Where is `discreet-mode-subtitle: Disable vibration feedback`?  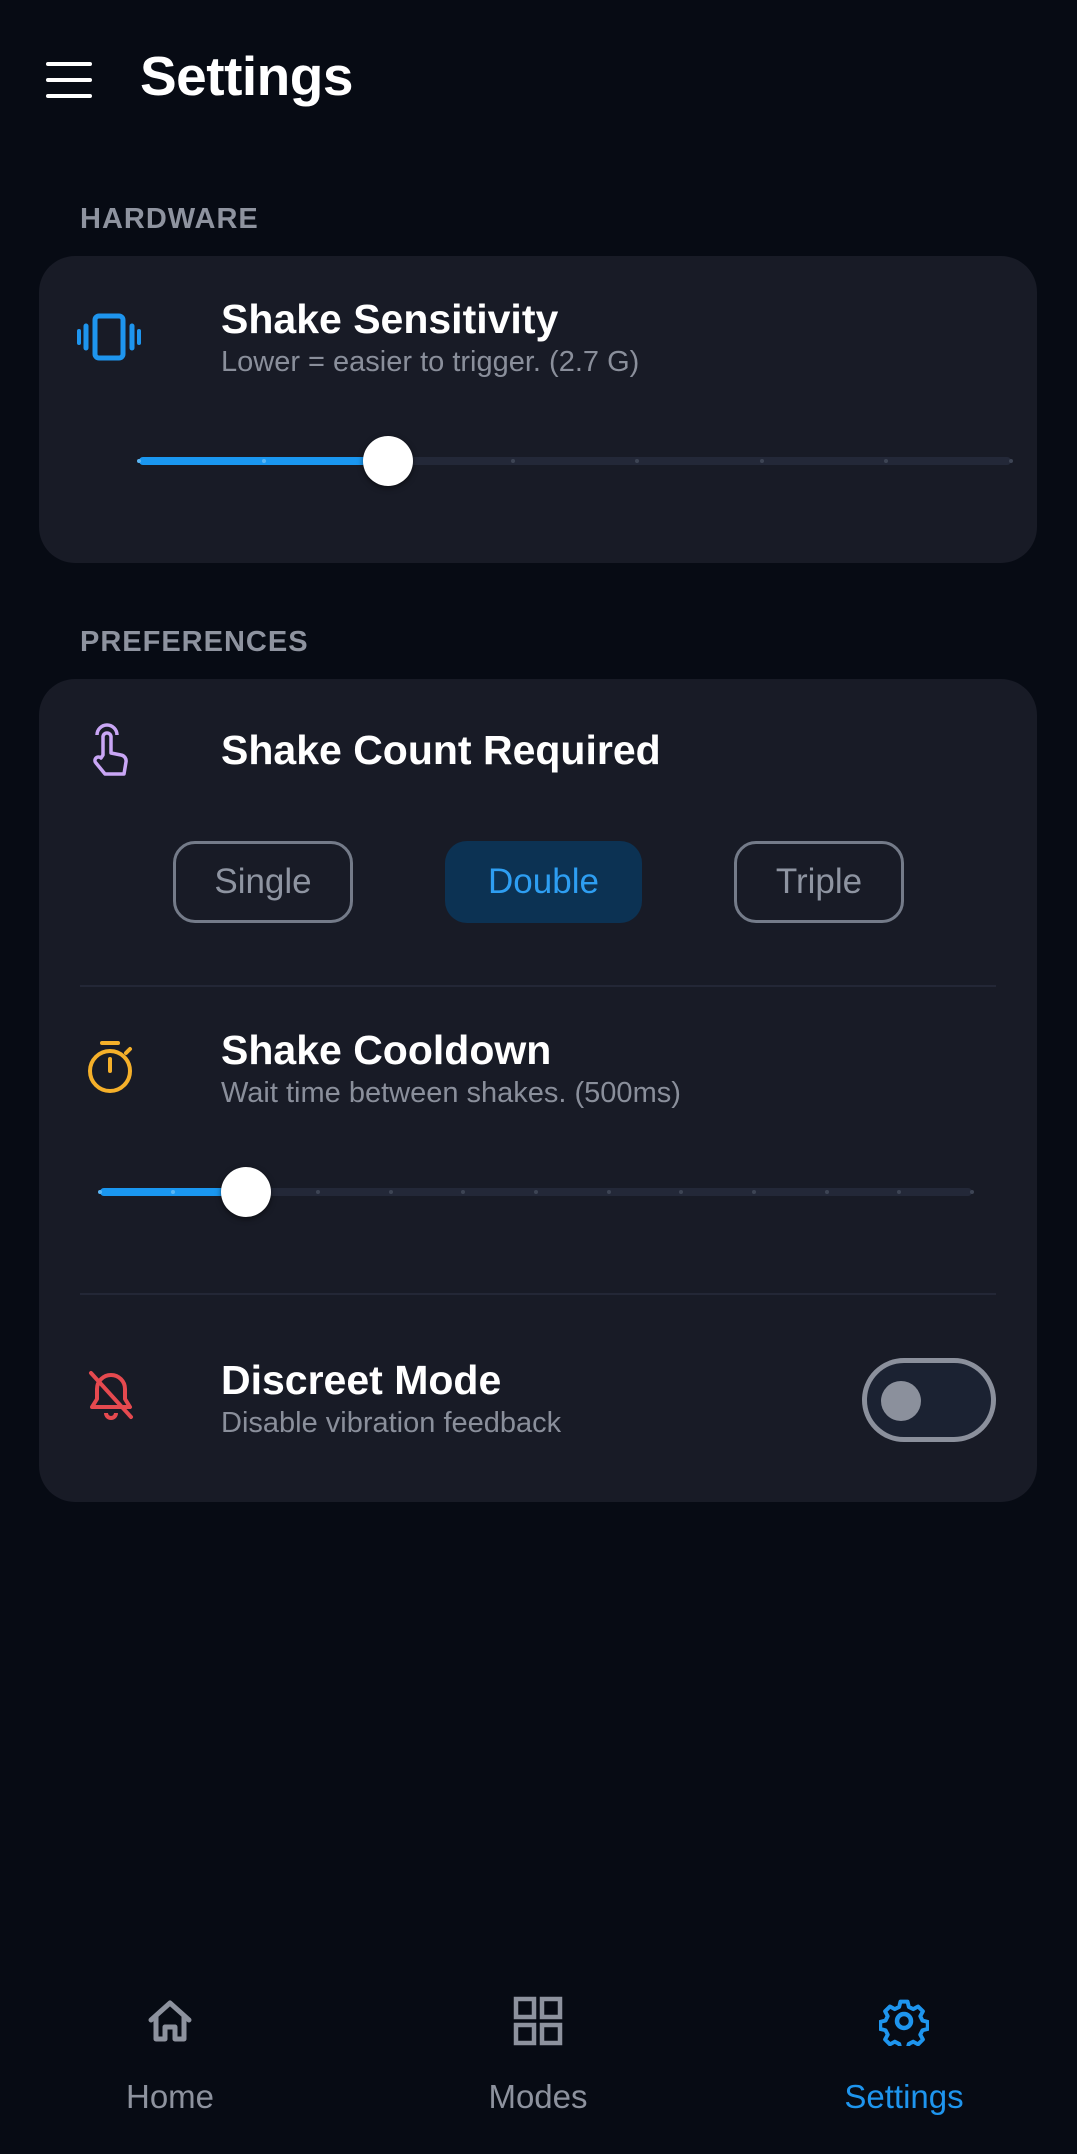 discreet-mode-subtitle: Disable vibration feedback is located at coordinates (391, 1423).